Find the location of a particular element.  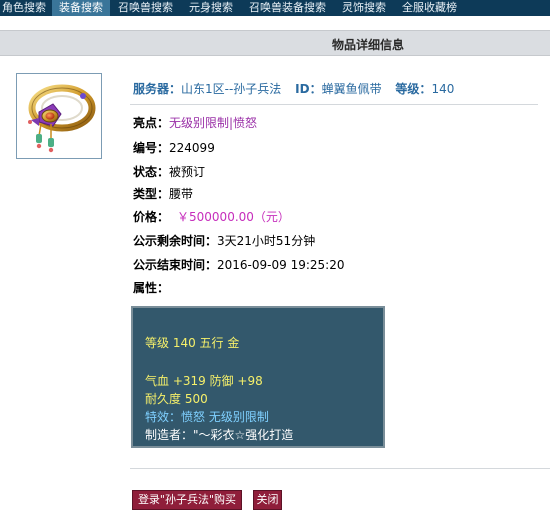

highlight-row: 亮点：无级别限制|愤怒 is located at coordinates (195, 122).